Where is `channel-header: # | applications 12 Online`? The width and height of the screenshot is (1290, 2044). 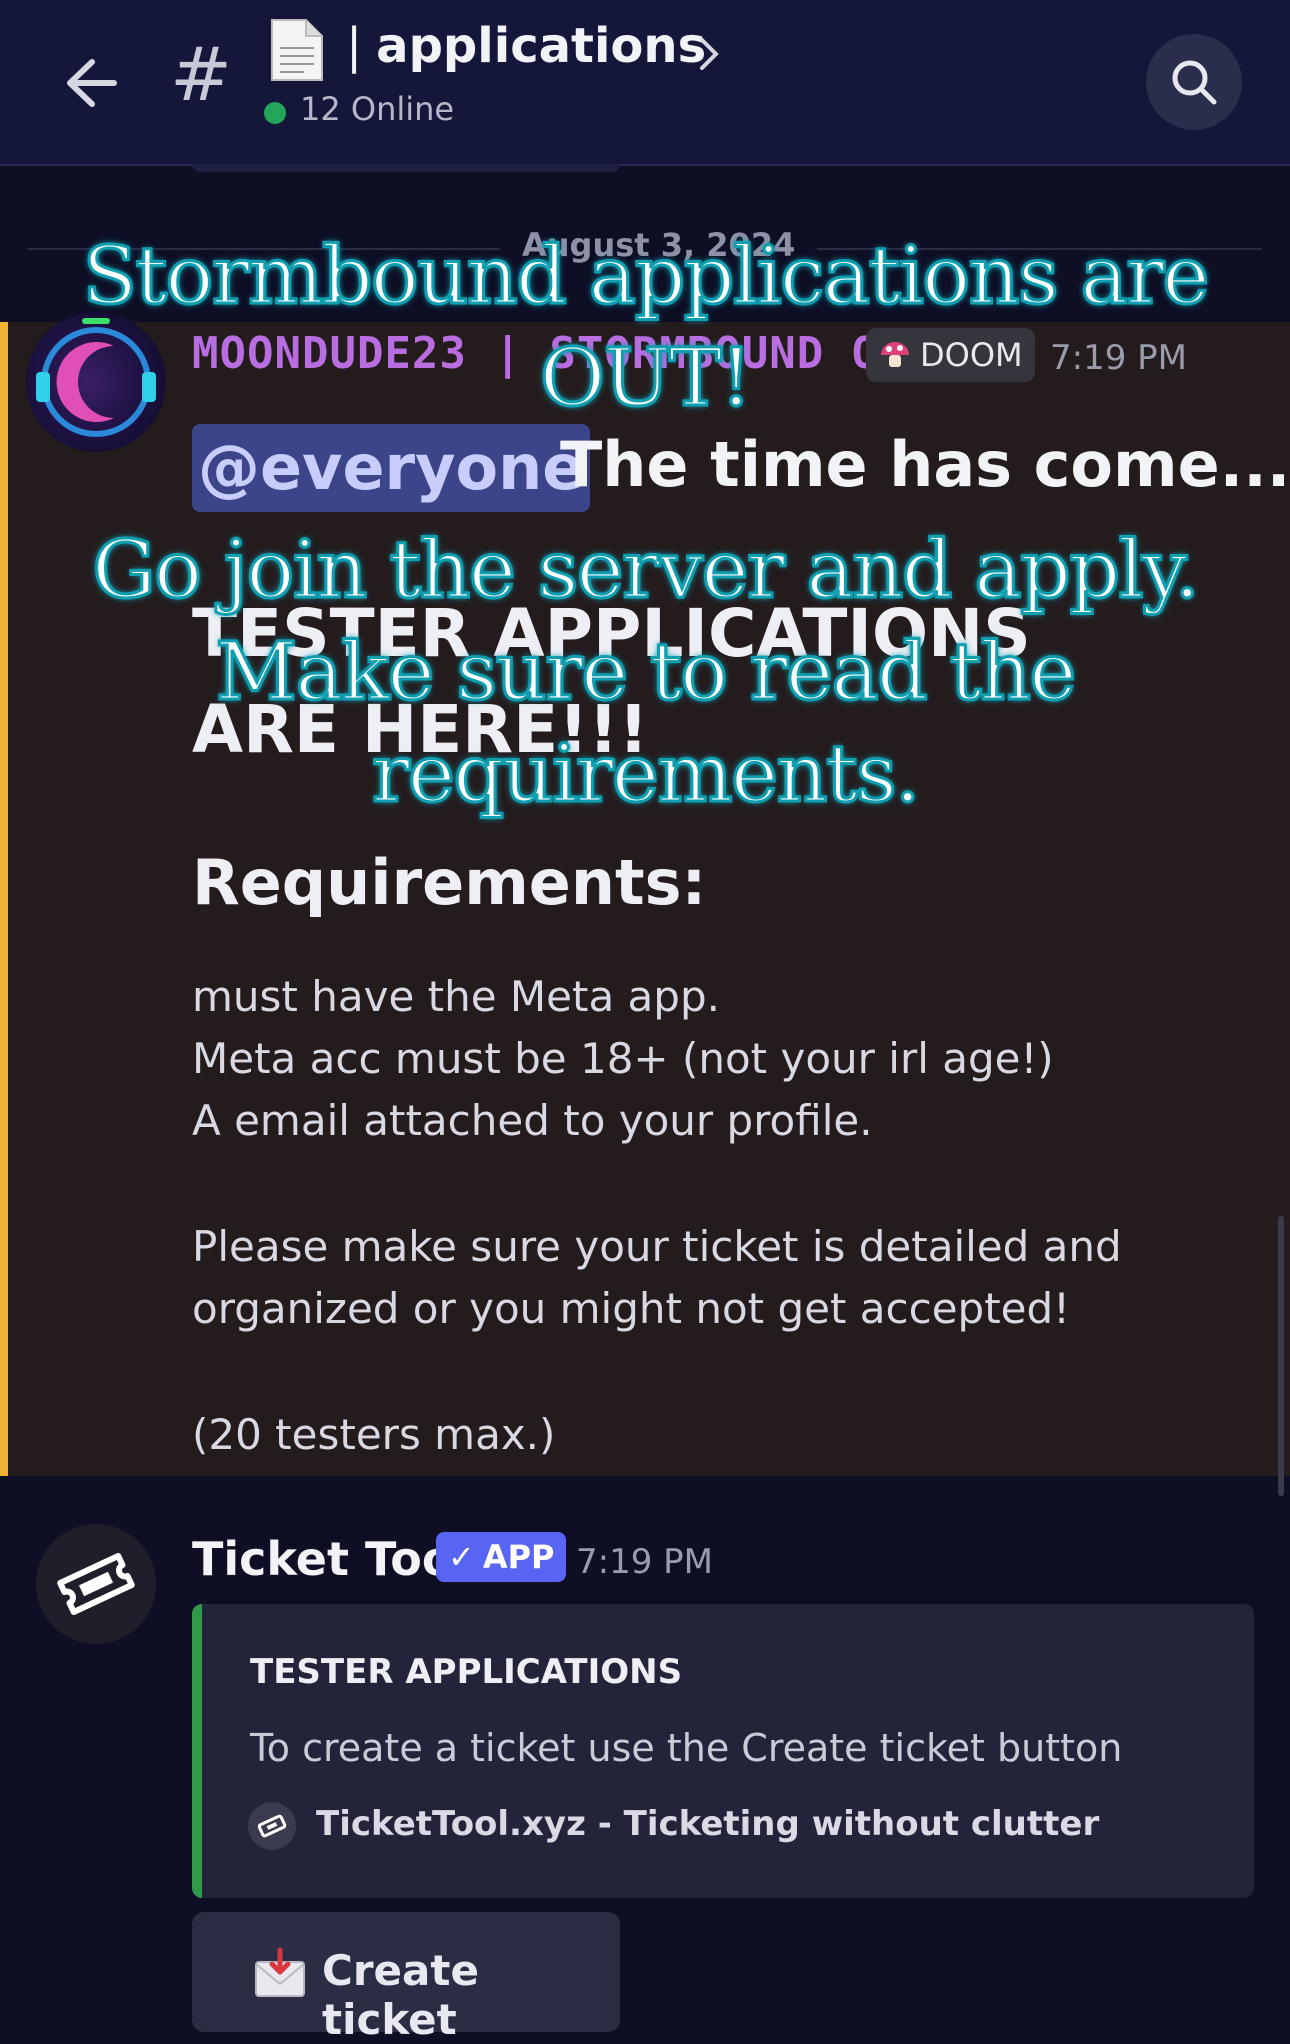
channel-header: # | applications 12 Online is located at coordinates (645, 83).